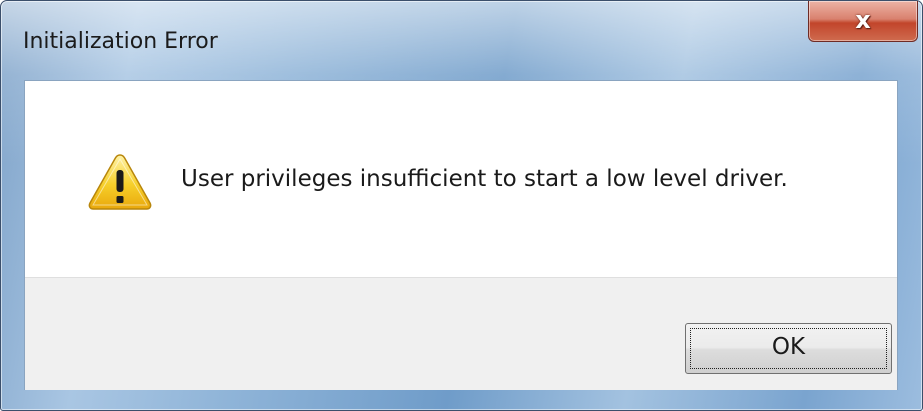 This screenshot has width=923, height=411. I want to click on ok-button-label: OK, so click(788, 347).